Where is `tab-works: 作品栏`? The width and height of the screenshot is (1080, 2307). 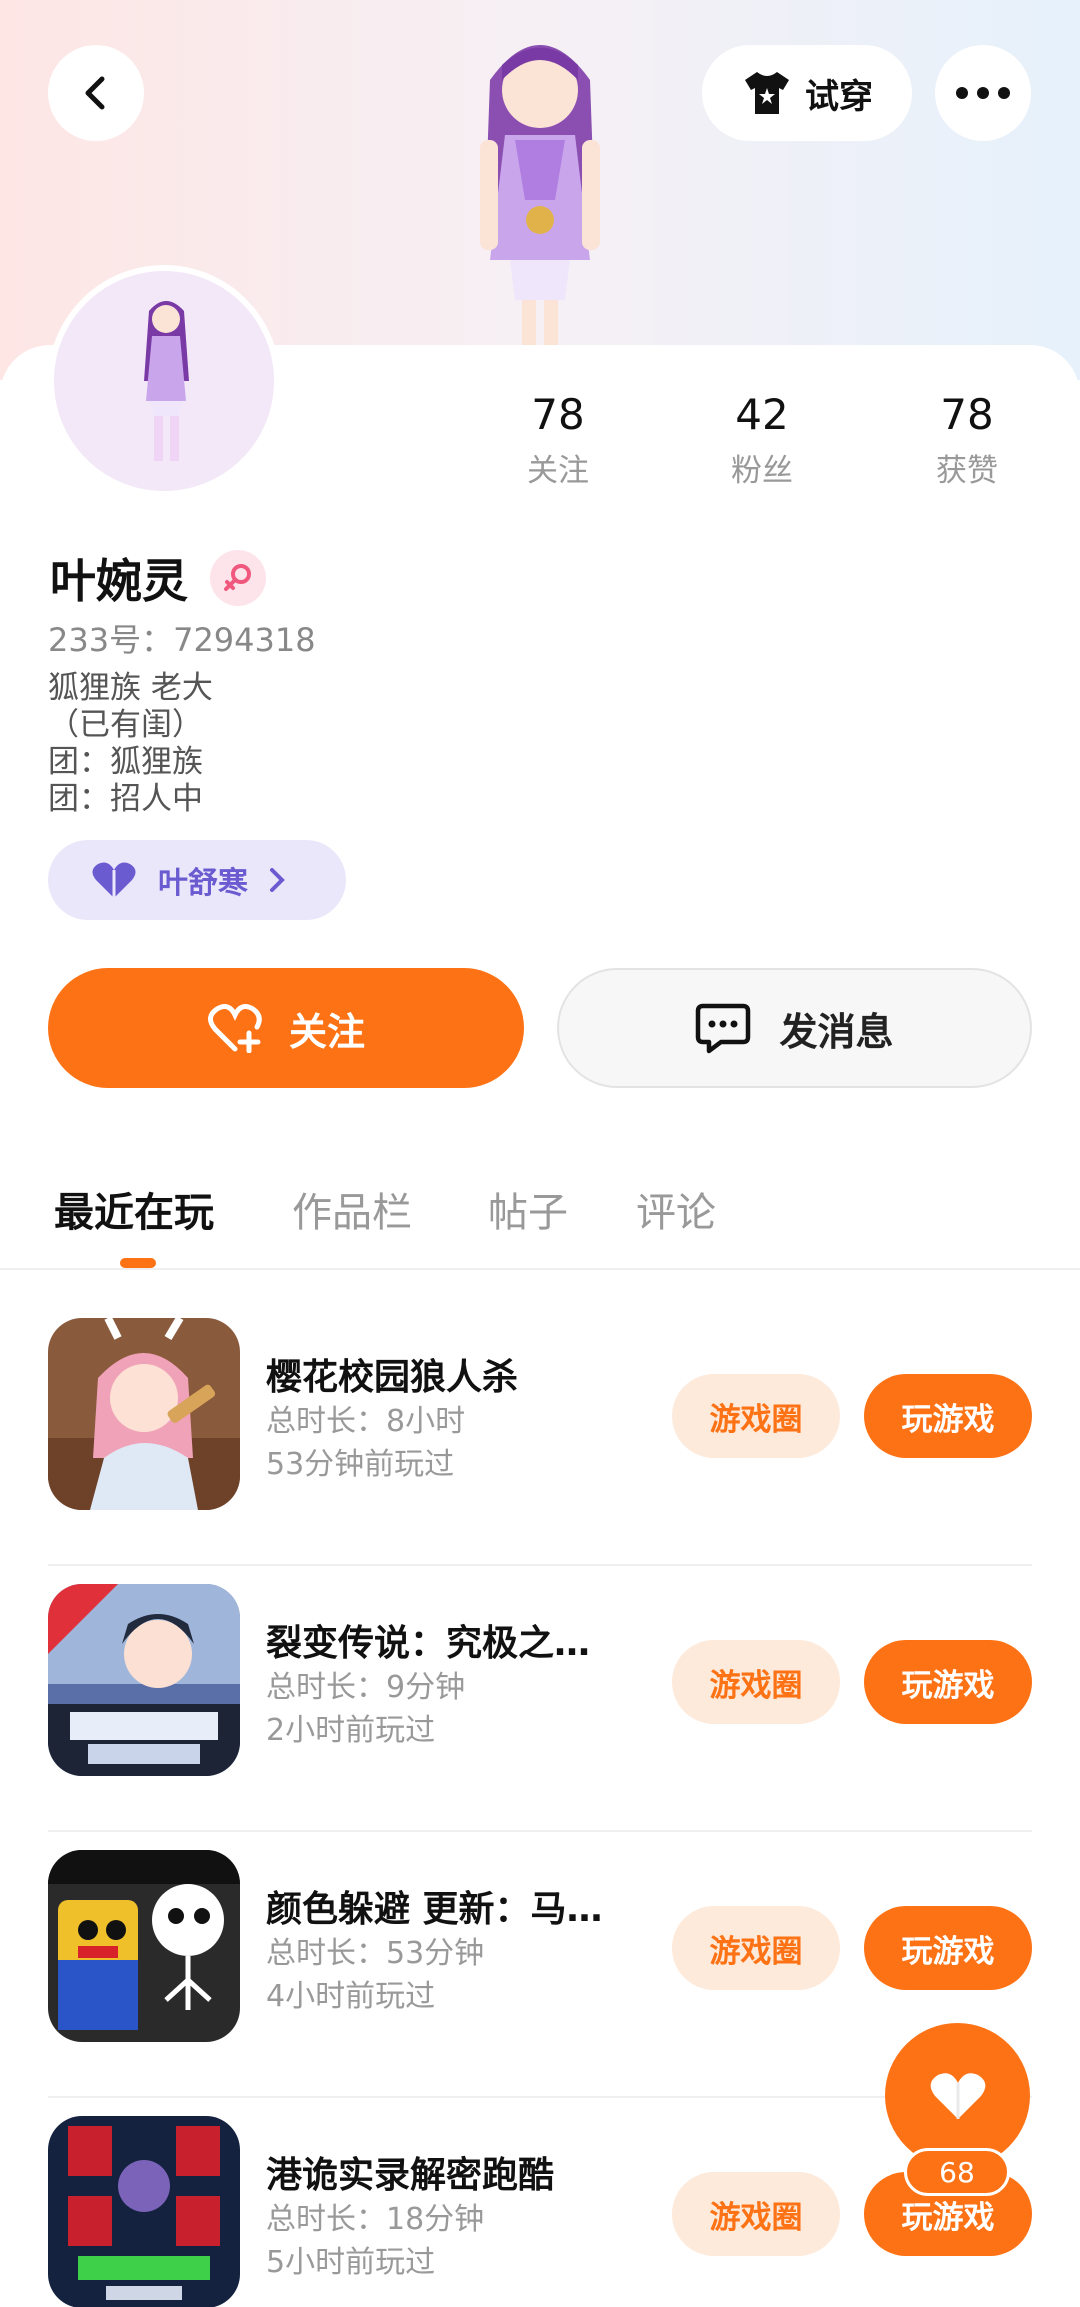
tab-works: 作品栏 is located at coordinates (352, 1209).